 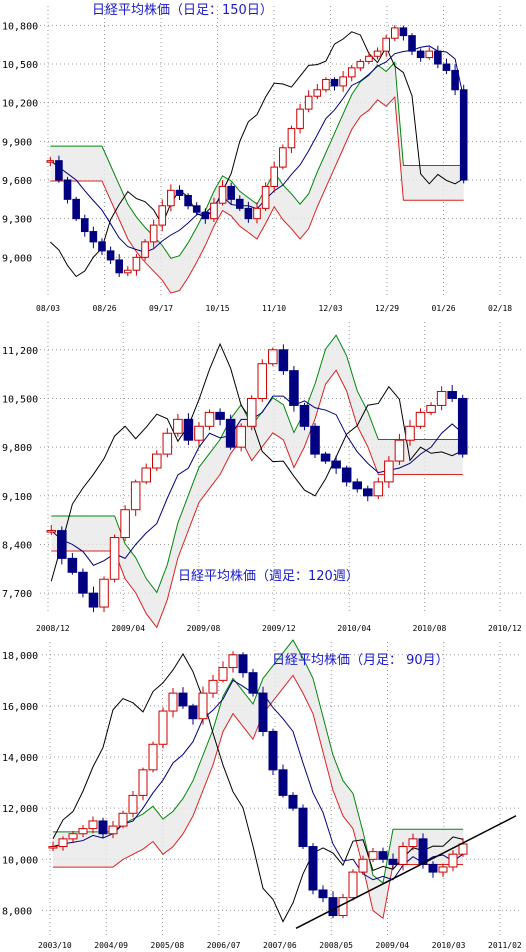 I want to click on y-tick-label: 9,100, so click(x=17, y=497).